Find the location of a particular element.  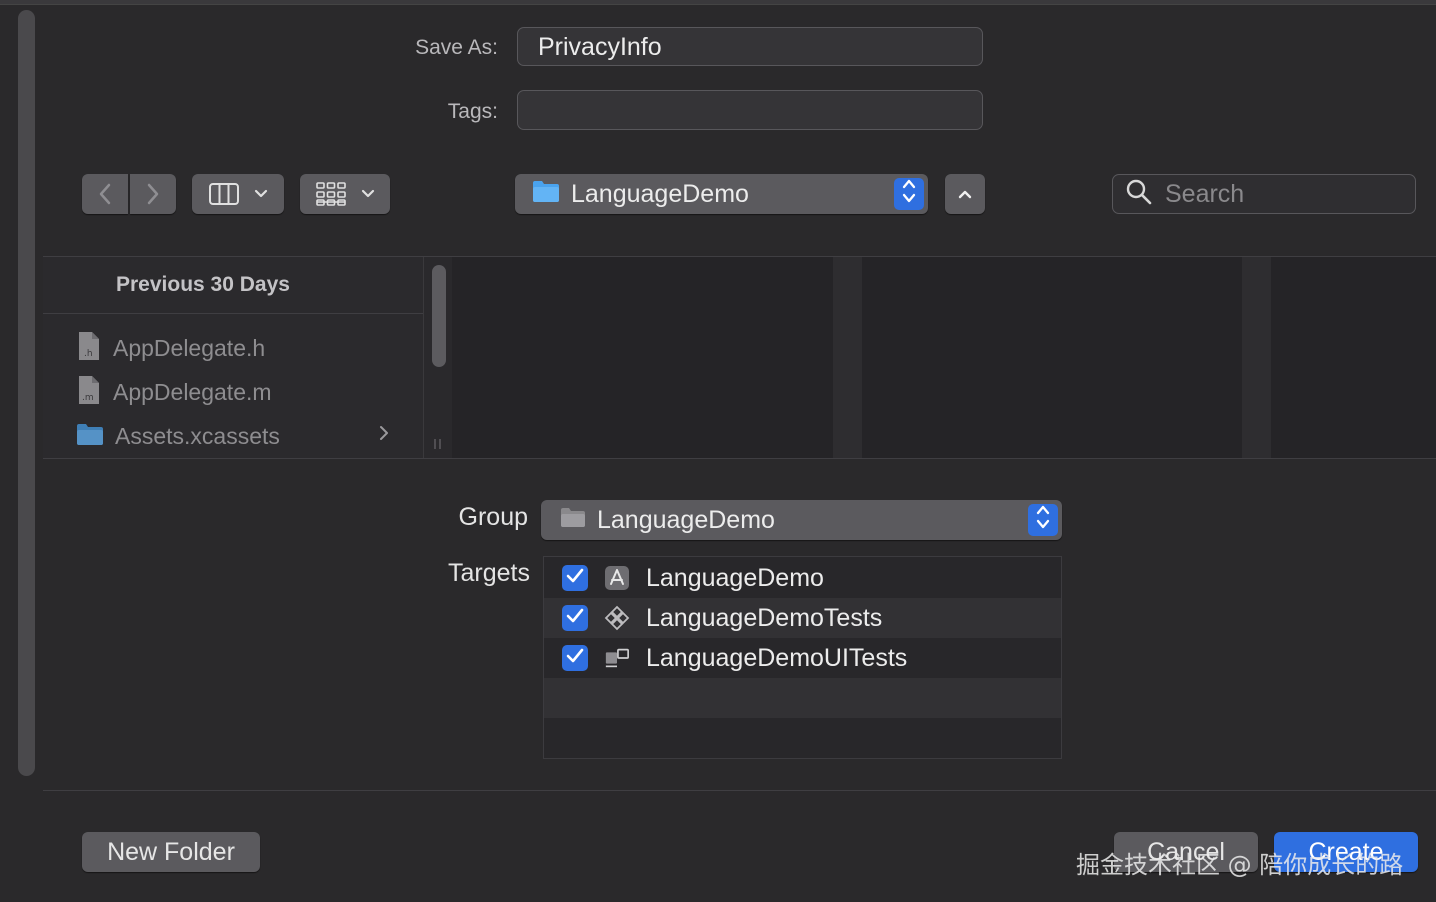

forward-button is located at coordinates (153, 194).